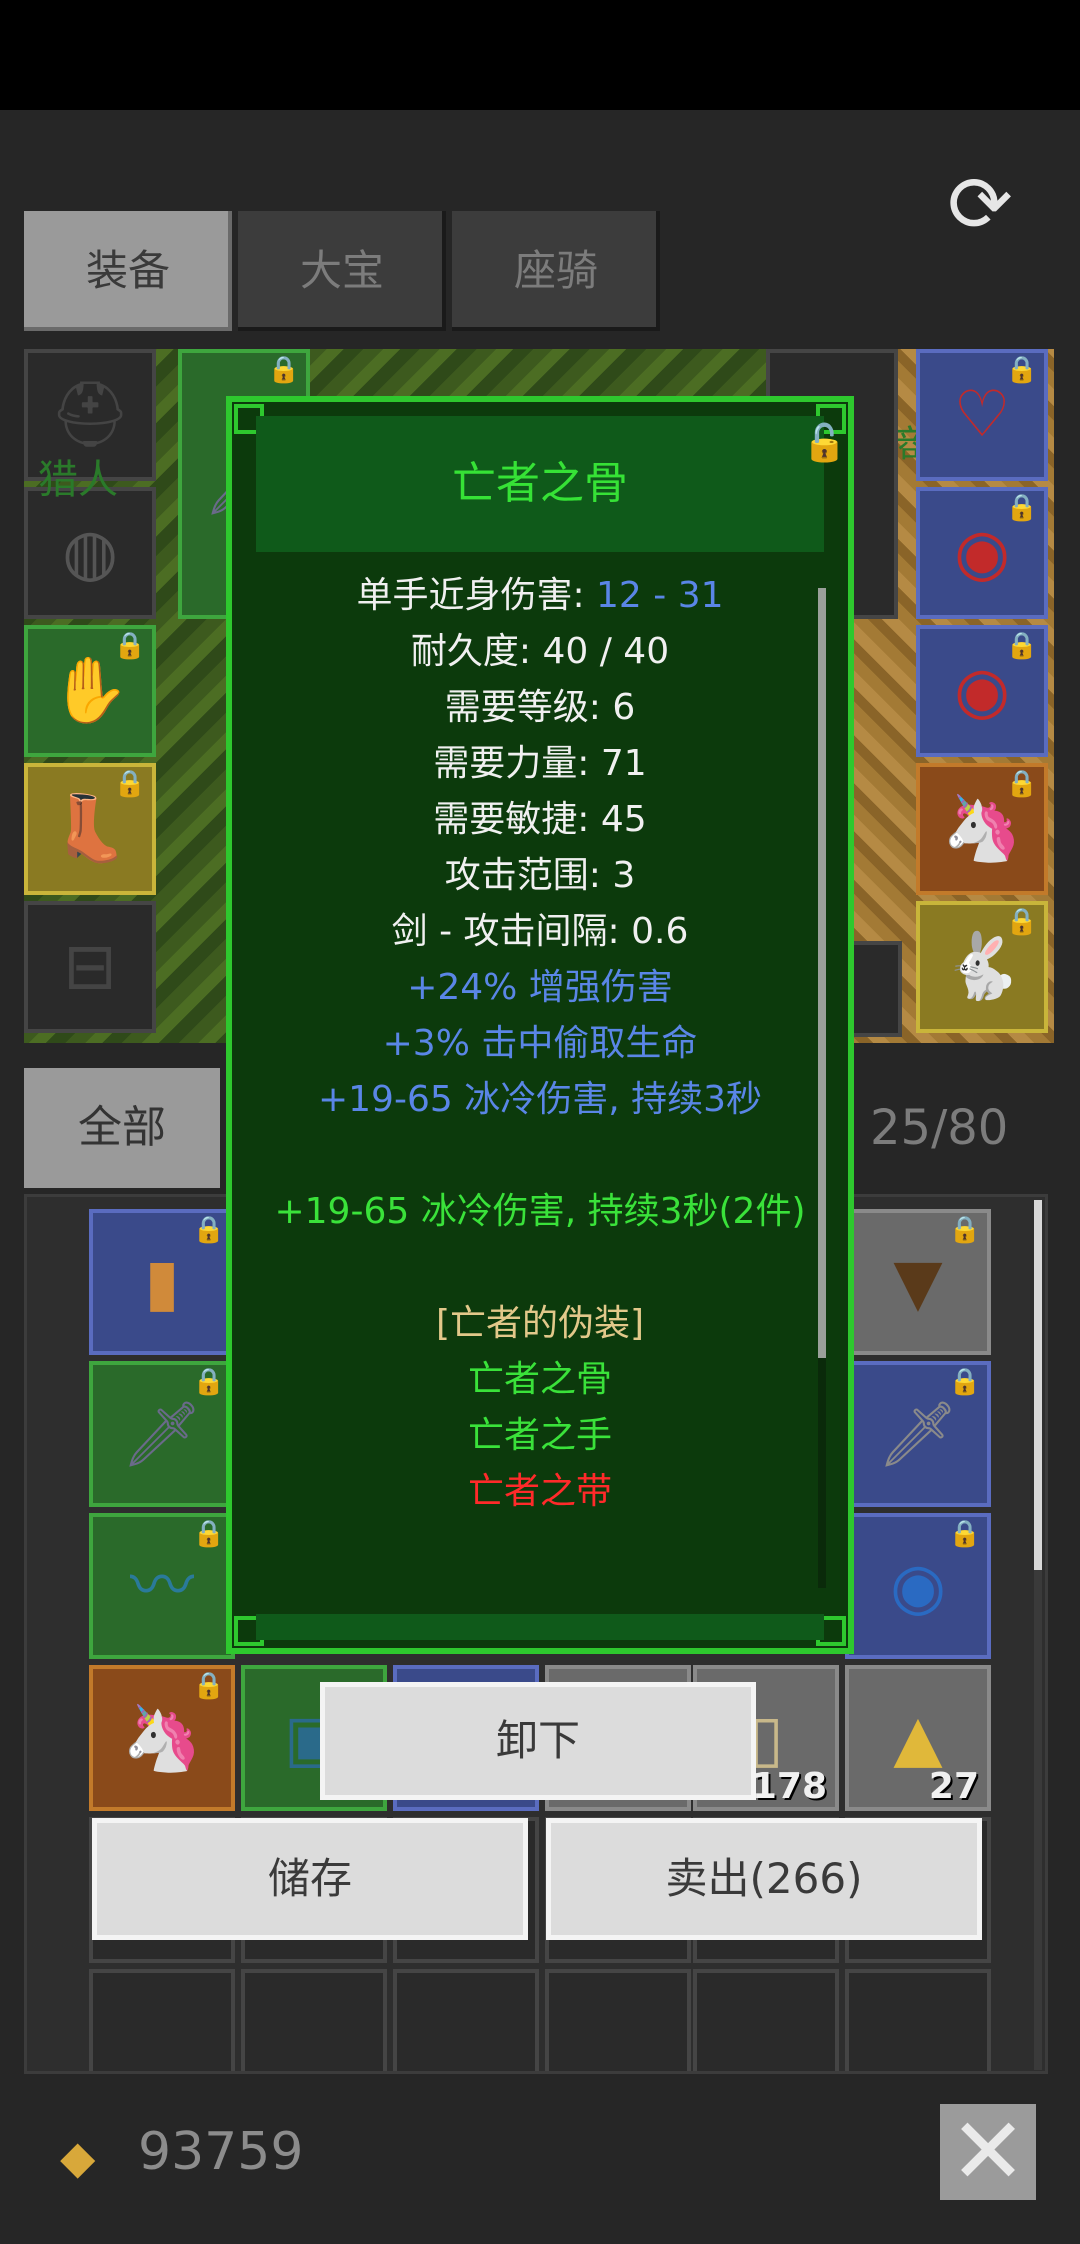 The height and width of the screenshot is (2244, 1080). I want to click on status-bar, so click(540, 55).